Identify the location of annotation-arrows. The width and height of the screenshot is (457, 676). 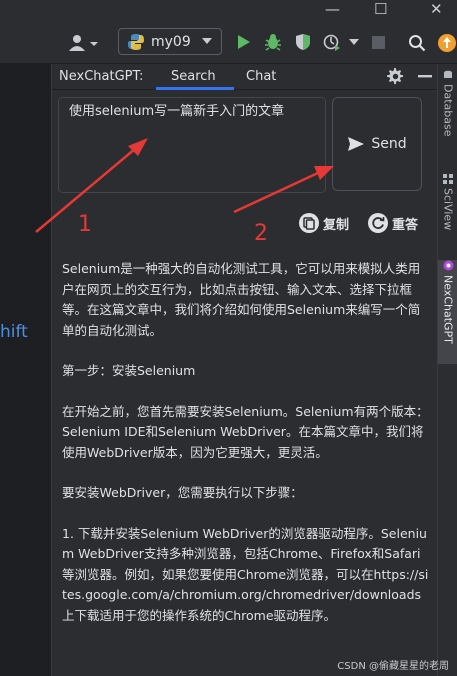
(184, 185).